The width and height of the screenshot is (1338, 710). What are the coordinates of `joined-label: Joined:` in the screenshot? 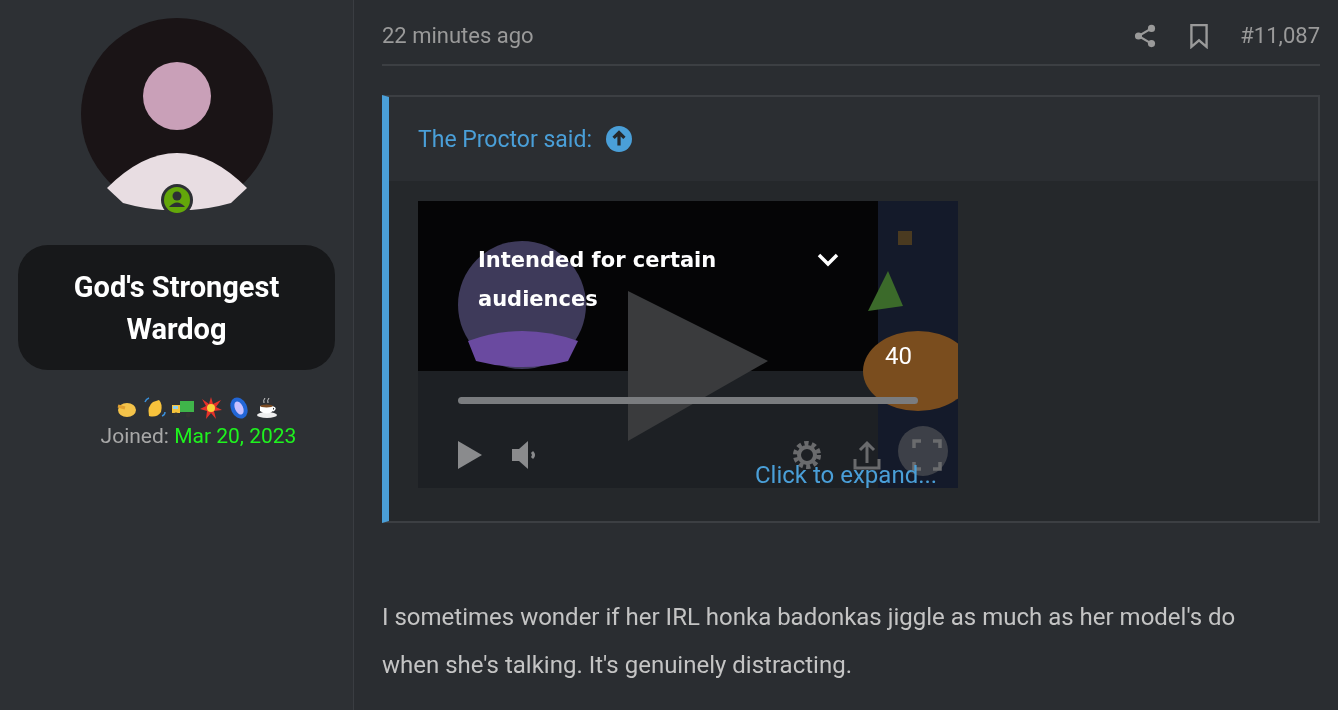 It's located at (134, 436).